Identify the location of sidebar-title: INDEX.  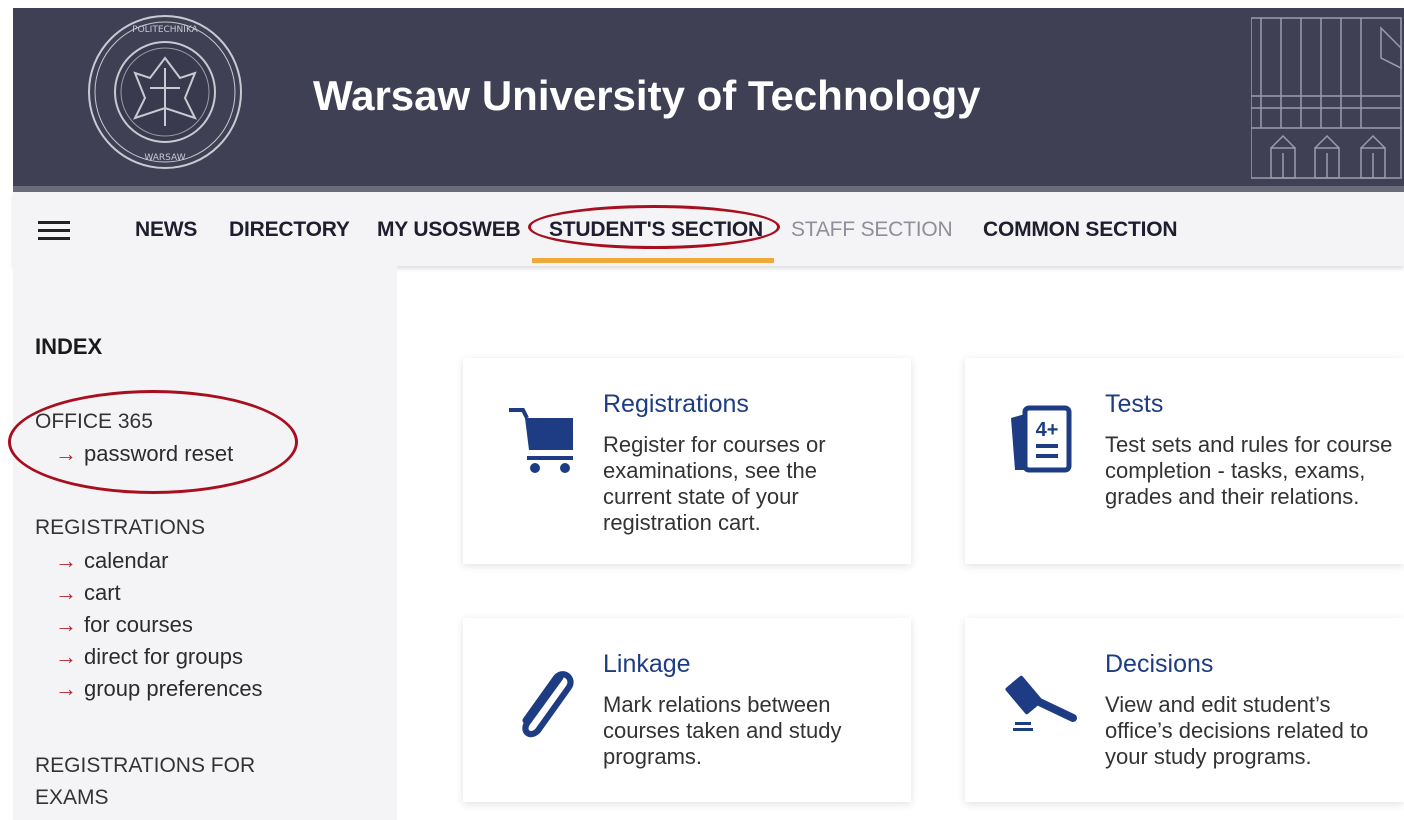
(69, 346).